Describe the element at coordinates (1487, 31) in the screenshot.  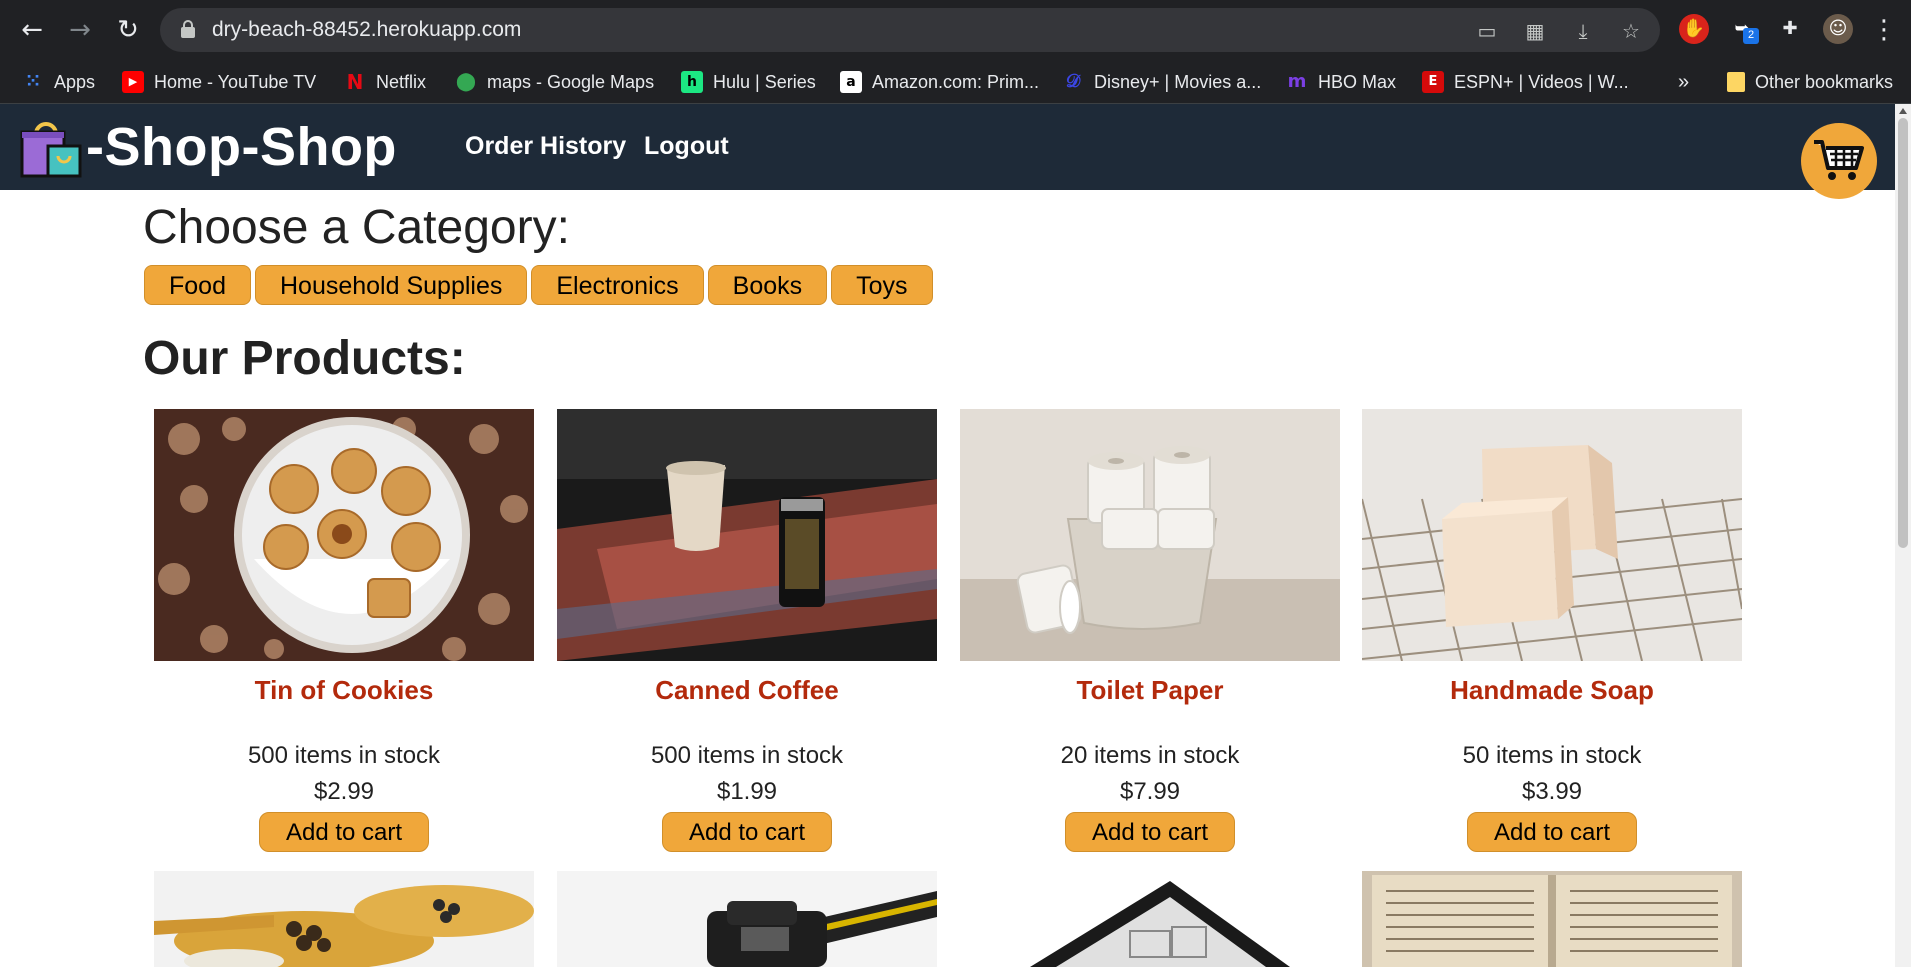
I see `cast-icon: ▭` at that location.